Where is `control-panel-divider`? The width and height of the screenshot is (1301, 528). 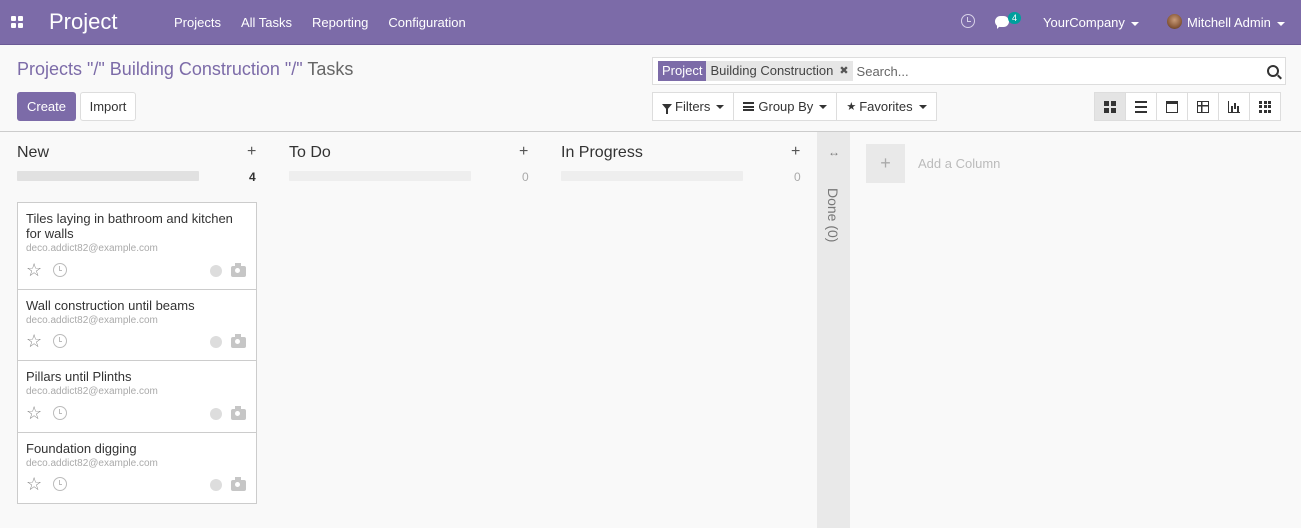
control-panel-divider is located at coordinates (650, 131).